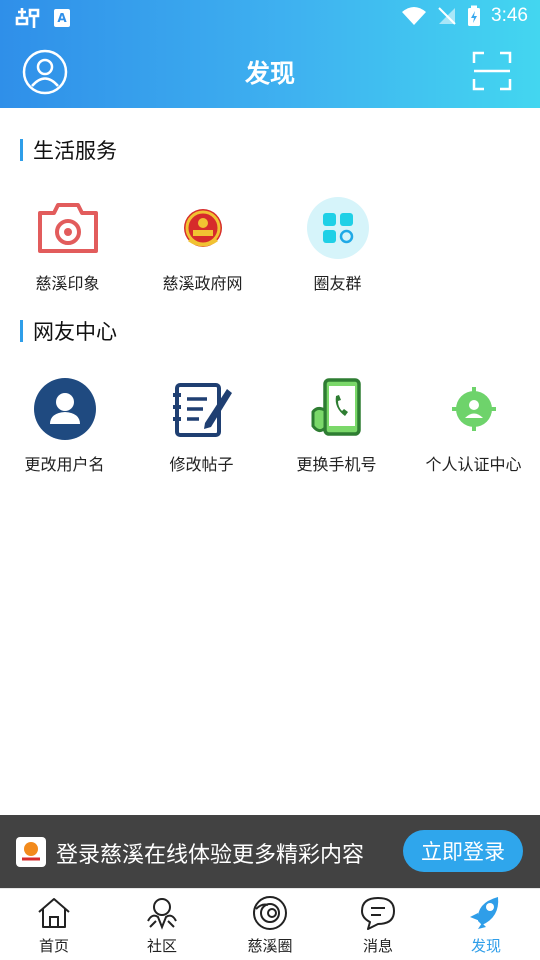 This screenshot has width=540, height=960. I want to click on battery-icon, so click(474, 15).